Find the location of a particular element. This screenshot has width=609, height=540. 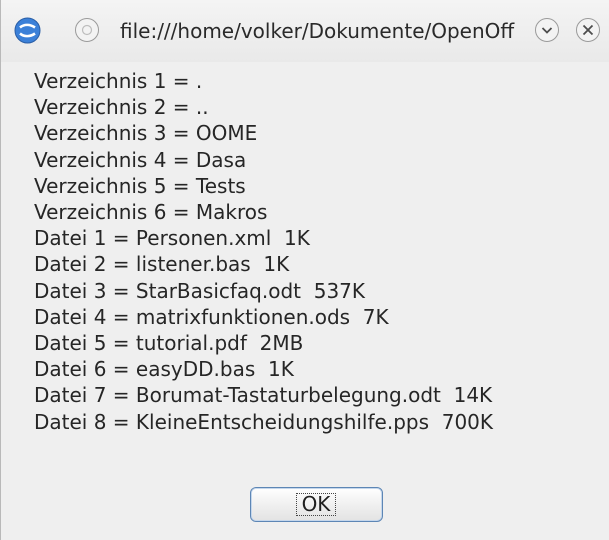

message-line: Datei 5 = tutorial.pdf 2MB is located at coordinates (169, 343).